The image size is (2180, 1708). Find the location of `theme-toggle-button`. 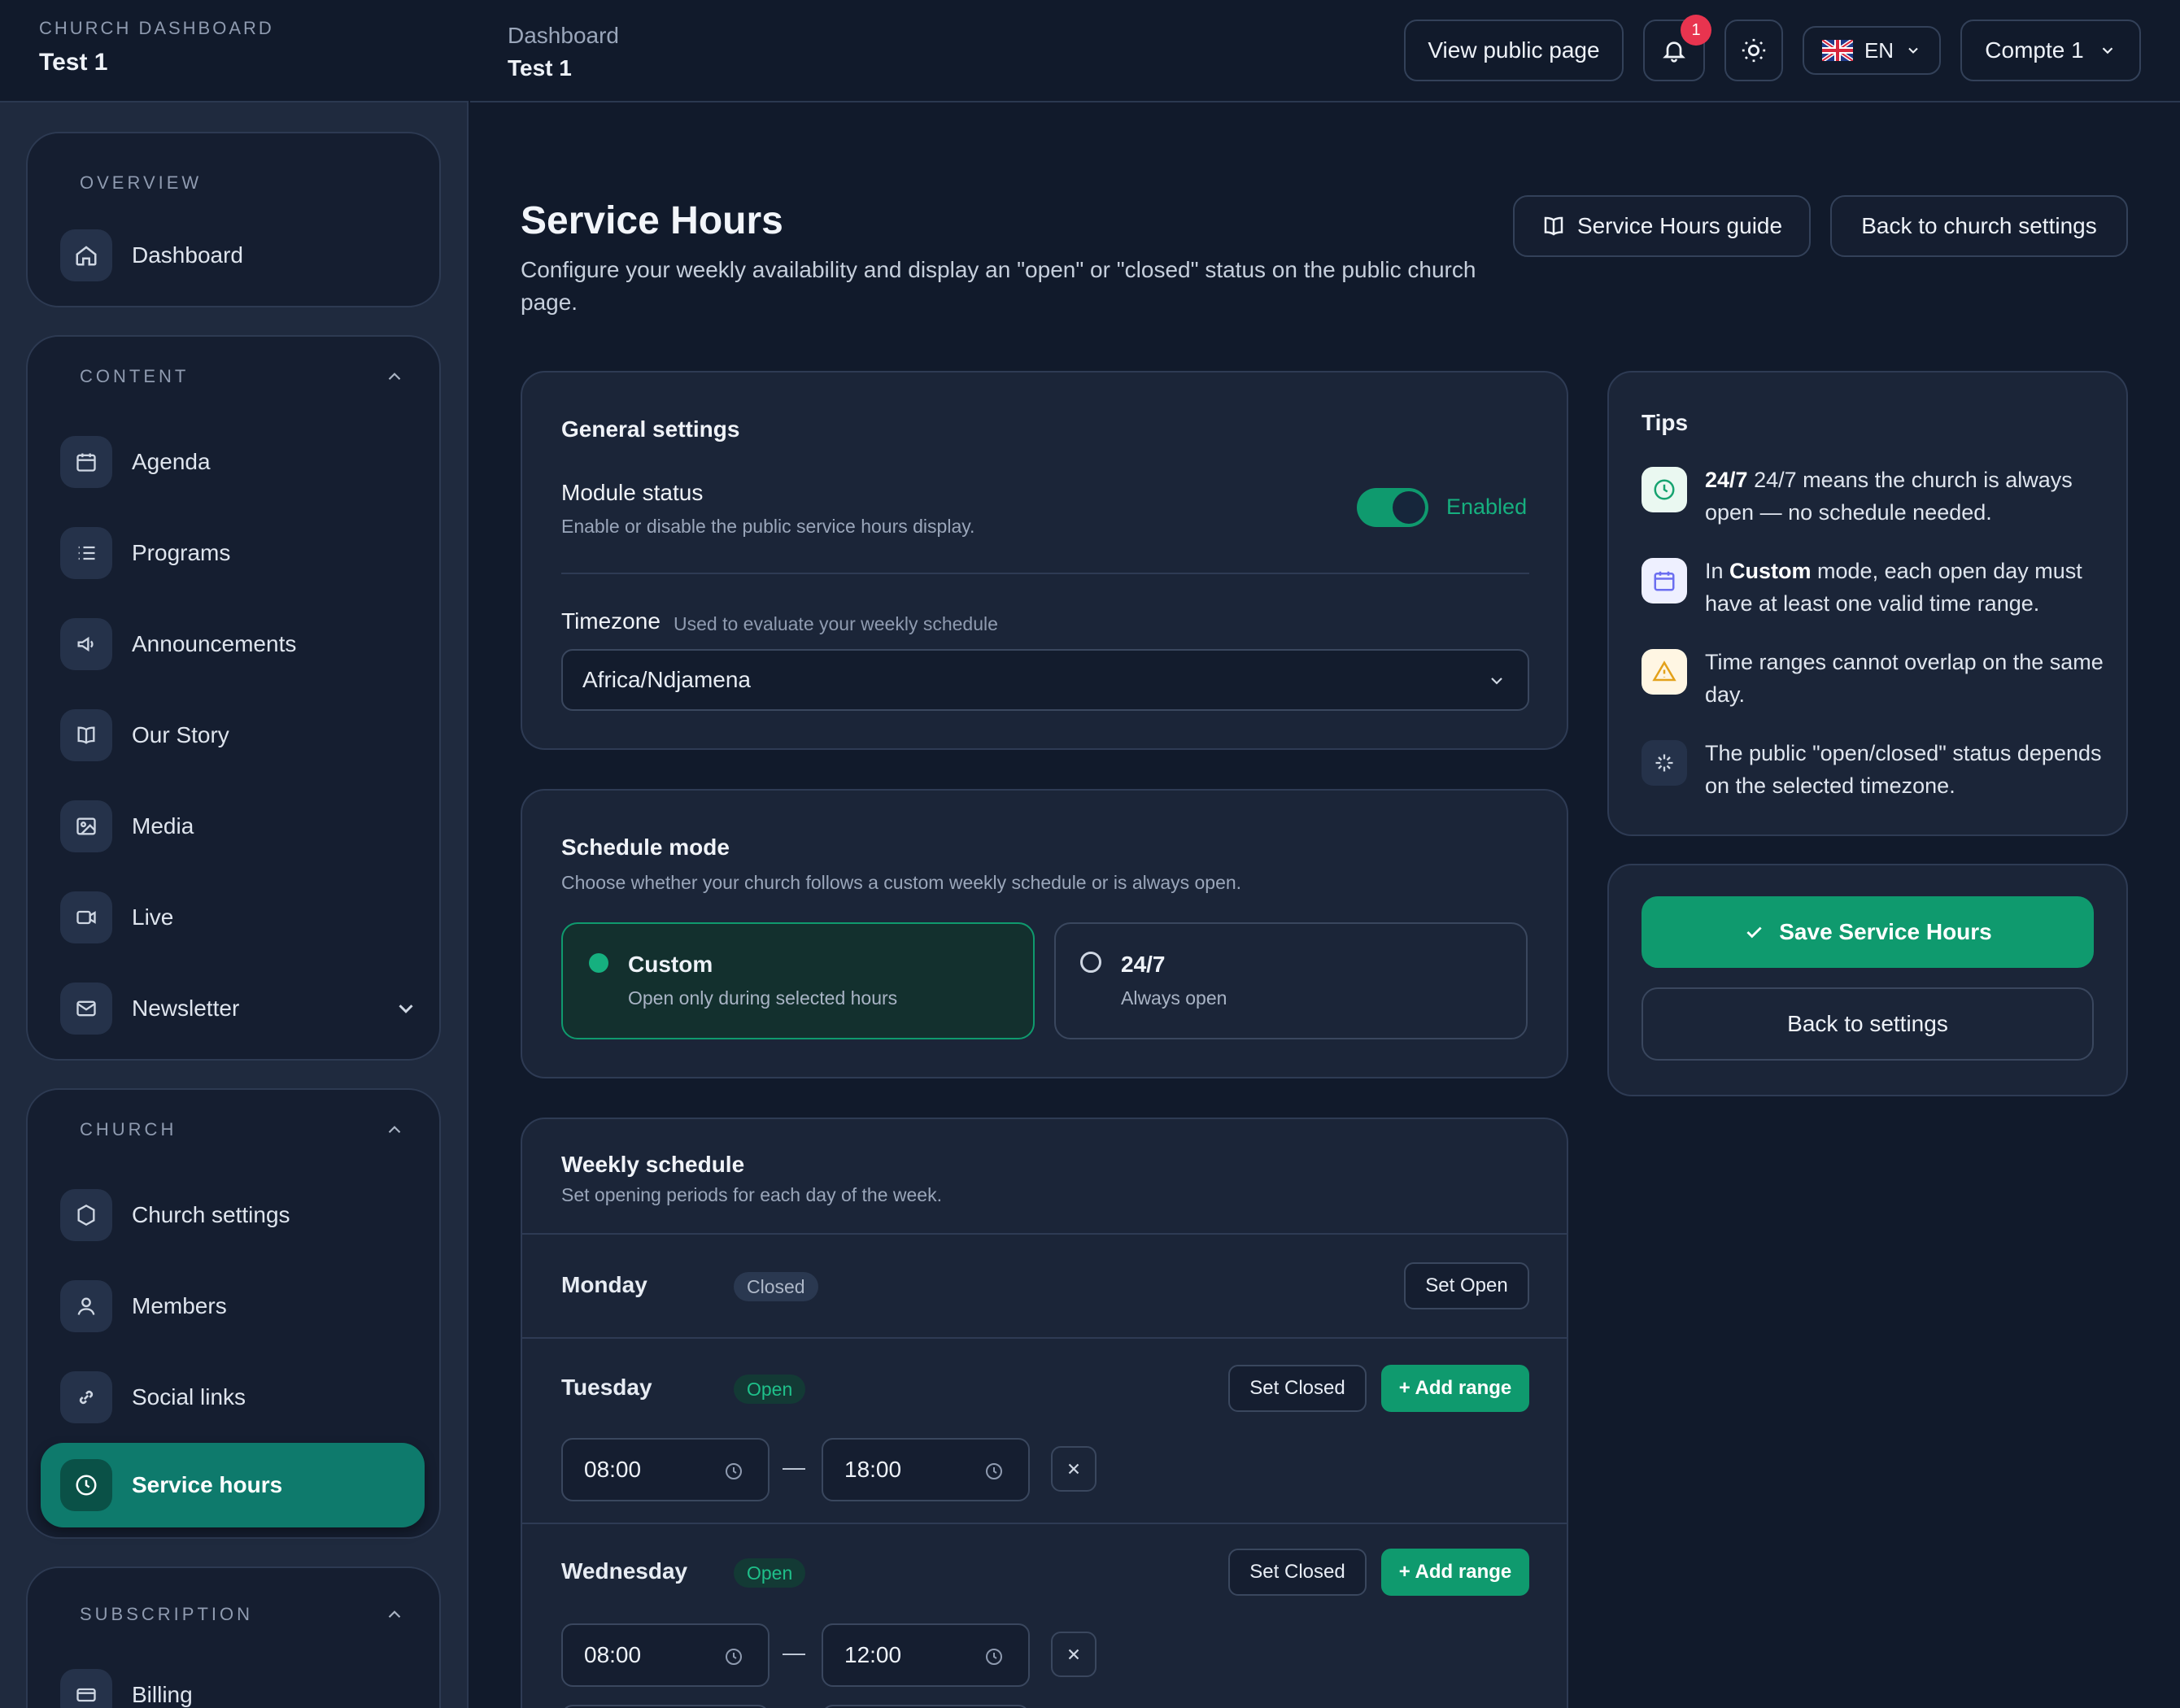

theme-toggle-button is located at coordinates (1754, 50).